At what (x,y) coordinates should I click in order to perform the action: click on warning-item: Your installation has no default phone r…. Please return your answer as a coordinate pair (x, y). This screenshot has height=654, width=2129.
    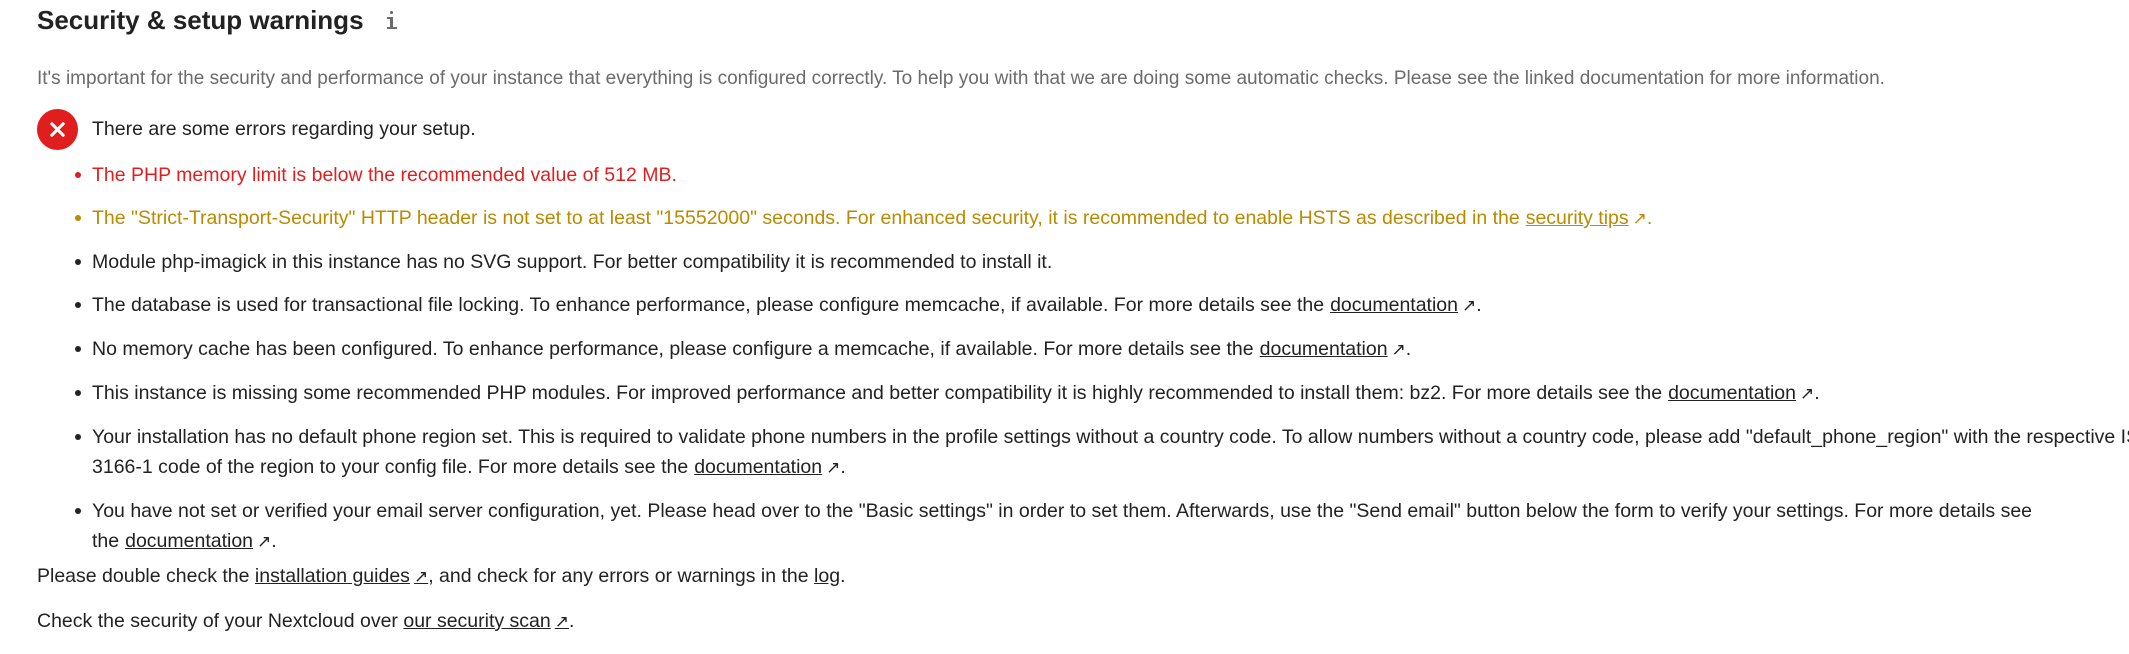
    Looking at the image, I should click on (1102, 452).